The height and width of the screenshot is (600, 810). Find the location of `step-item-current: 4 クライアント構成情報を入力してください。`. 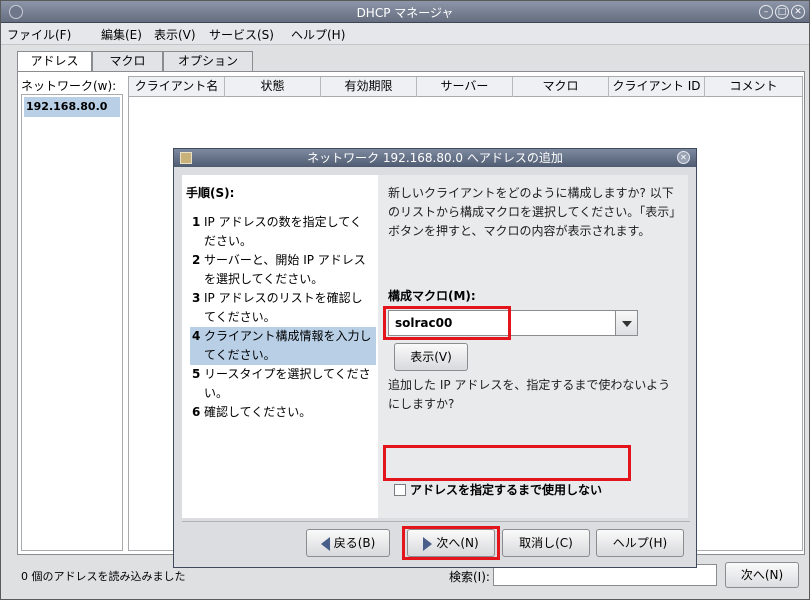

step-item-current: 4 クライアント構成情報を入力してください。 is located at coordinates (283, 346).